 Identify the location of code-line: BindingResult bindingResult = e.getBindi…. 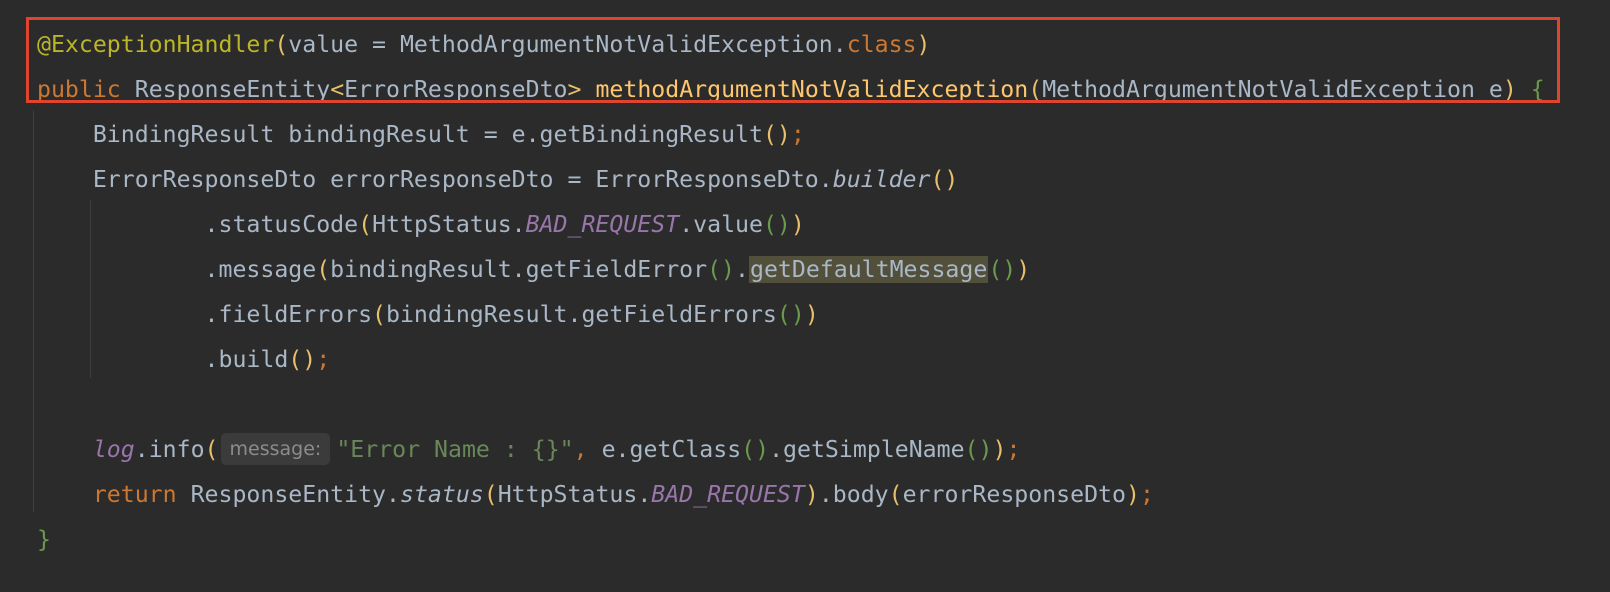
(421, 135).